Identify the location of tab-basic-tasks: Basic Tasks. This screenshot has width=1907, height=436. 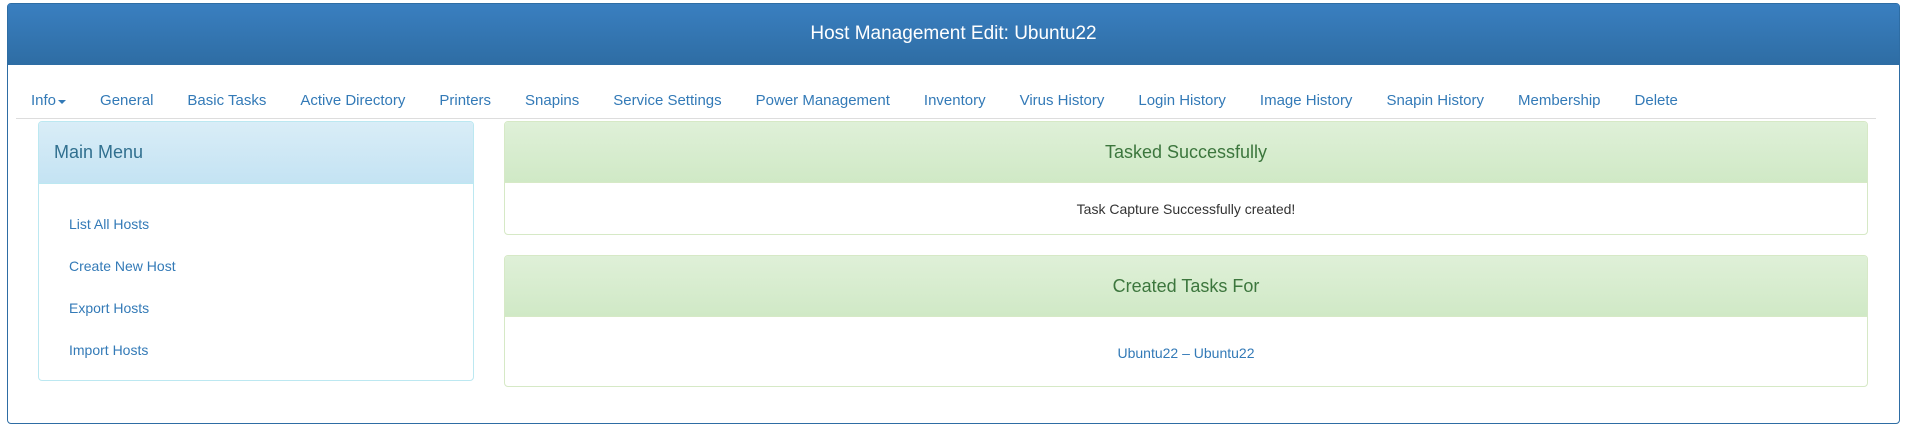
(226, 100).